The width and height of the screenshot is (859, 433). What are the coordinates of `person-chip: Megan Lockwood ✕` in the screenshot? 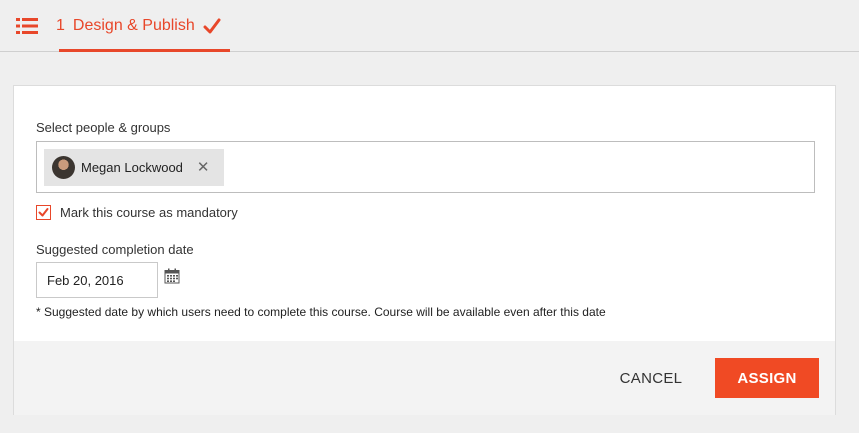 It's located at (134, 167).